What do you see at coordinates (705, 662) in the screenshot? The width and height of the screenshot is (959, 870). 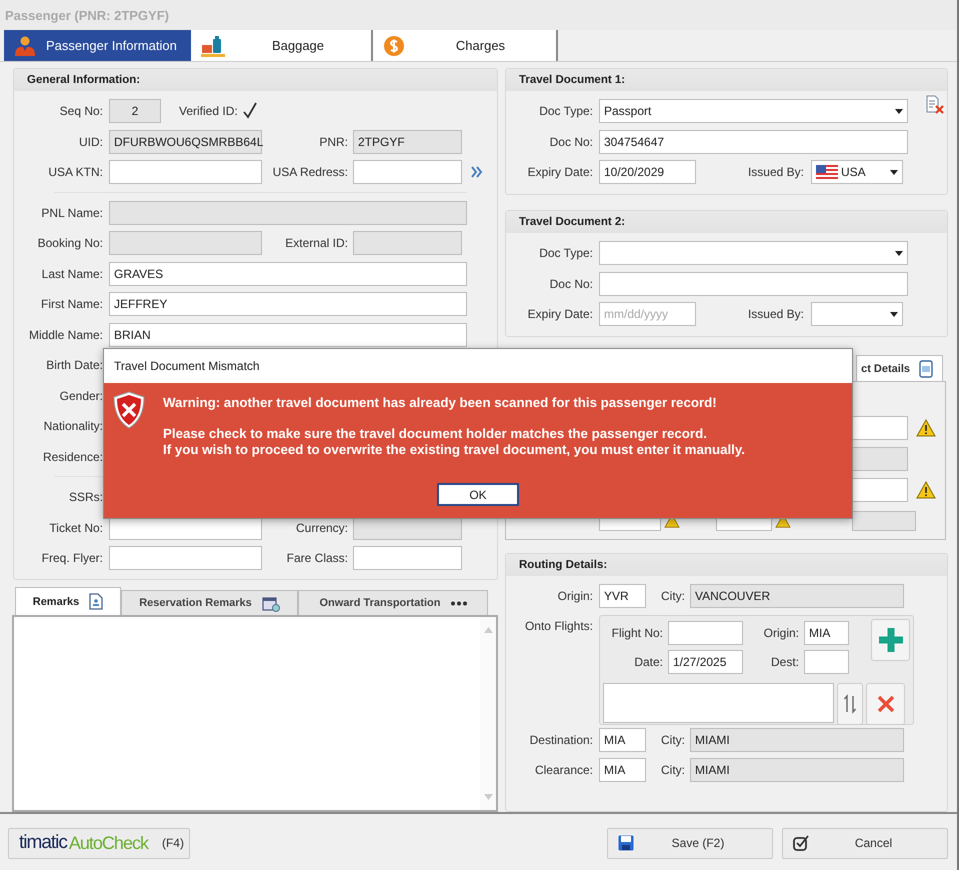 I see `date-field: 1/27/2025` at bounding box center [705, 662].